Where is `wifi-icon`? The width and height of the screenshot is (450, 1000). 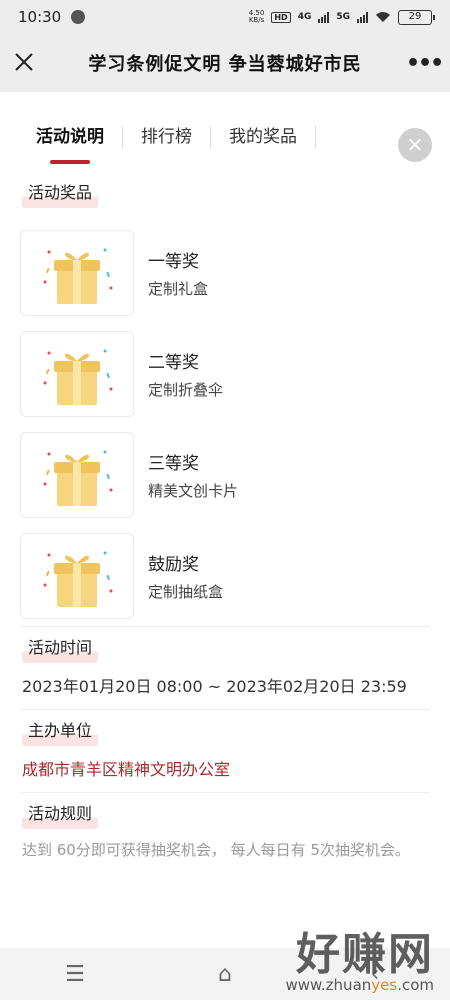
wifi-icon is located at coordinates (383, 17).